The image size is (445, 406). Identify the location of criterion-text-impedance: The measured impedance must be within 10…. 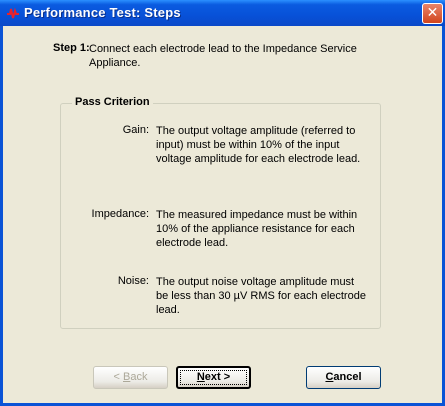
(257, 229).